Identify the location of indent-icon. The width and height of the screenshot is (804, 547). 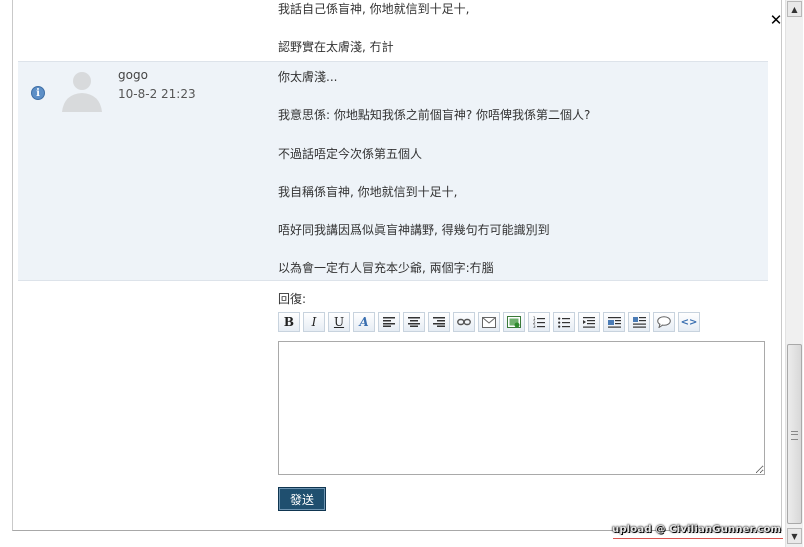
(589, 322).